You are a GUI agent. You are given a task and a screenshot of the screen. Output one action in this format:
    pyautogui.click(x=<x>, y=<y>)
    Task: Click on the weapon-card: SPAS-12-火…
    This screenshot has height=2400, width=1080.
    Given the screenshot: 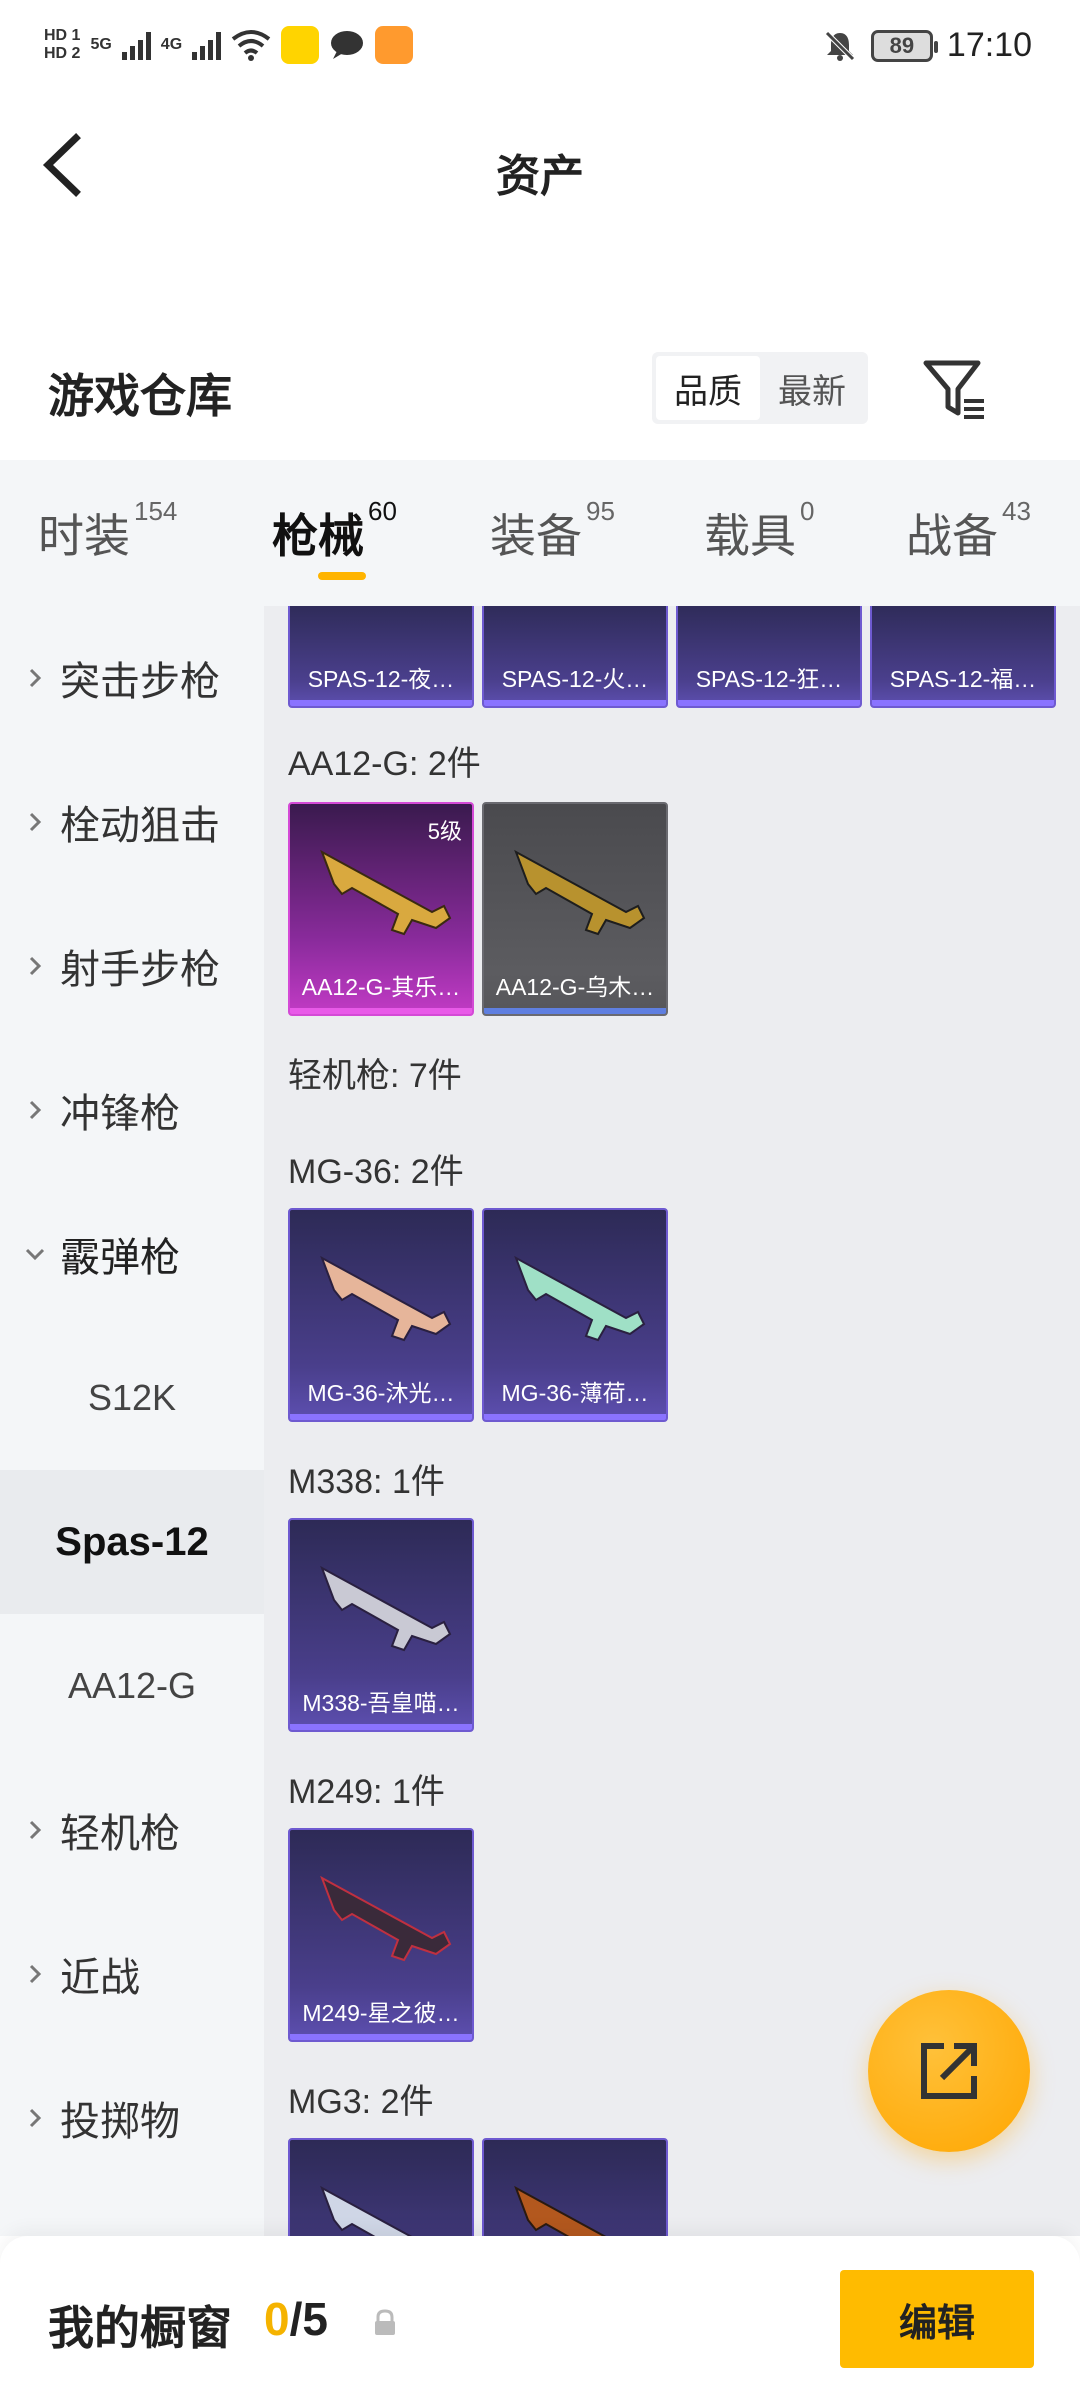 What is the action you would take?
    pyautogui.click(x=575, y=657)
    